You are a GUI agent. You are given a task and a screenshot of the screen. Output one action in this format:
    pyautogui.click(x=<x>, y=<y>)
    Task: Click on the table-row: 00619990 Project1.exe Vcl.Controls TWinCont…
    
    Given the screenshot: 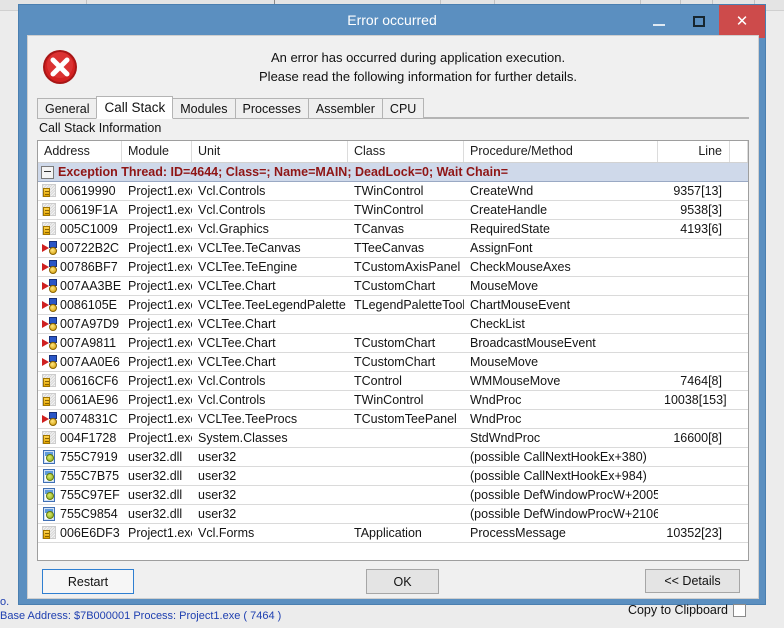 What is the action you would take?
    pyautogui.click(x=393, y=191)
    